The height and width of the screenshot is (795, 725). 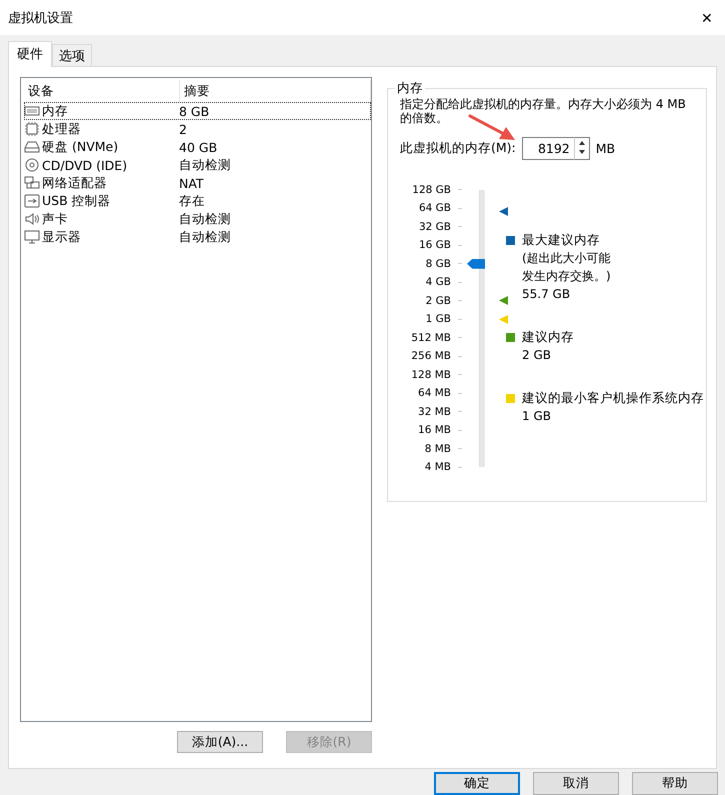 What do you see at coordinates (80, 147) in the screenshot?
I see `device-name: 硬盘 (NVMe)` at bounding box center [80, 147].